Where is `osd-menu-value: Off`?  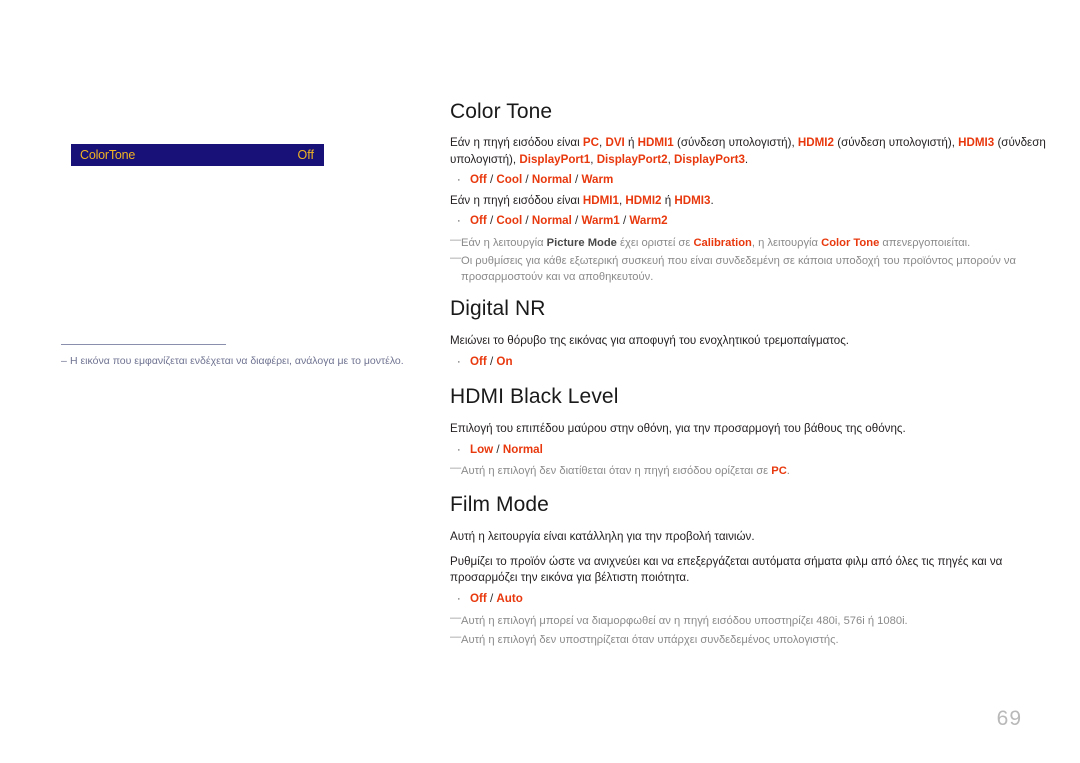 osd-menu-value: Off is located at coordinates (305, 154).